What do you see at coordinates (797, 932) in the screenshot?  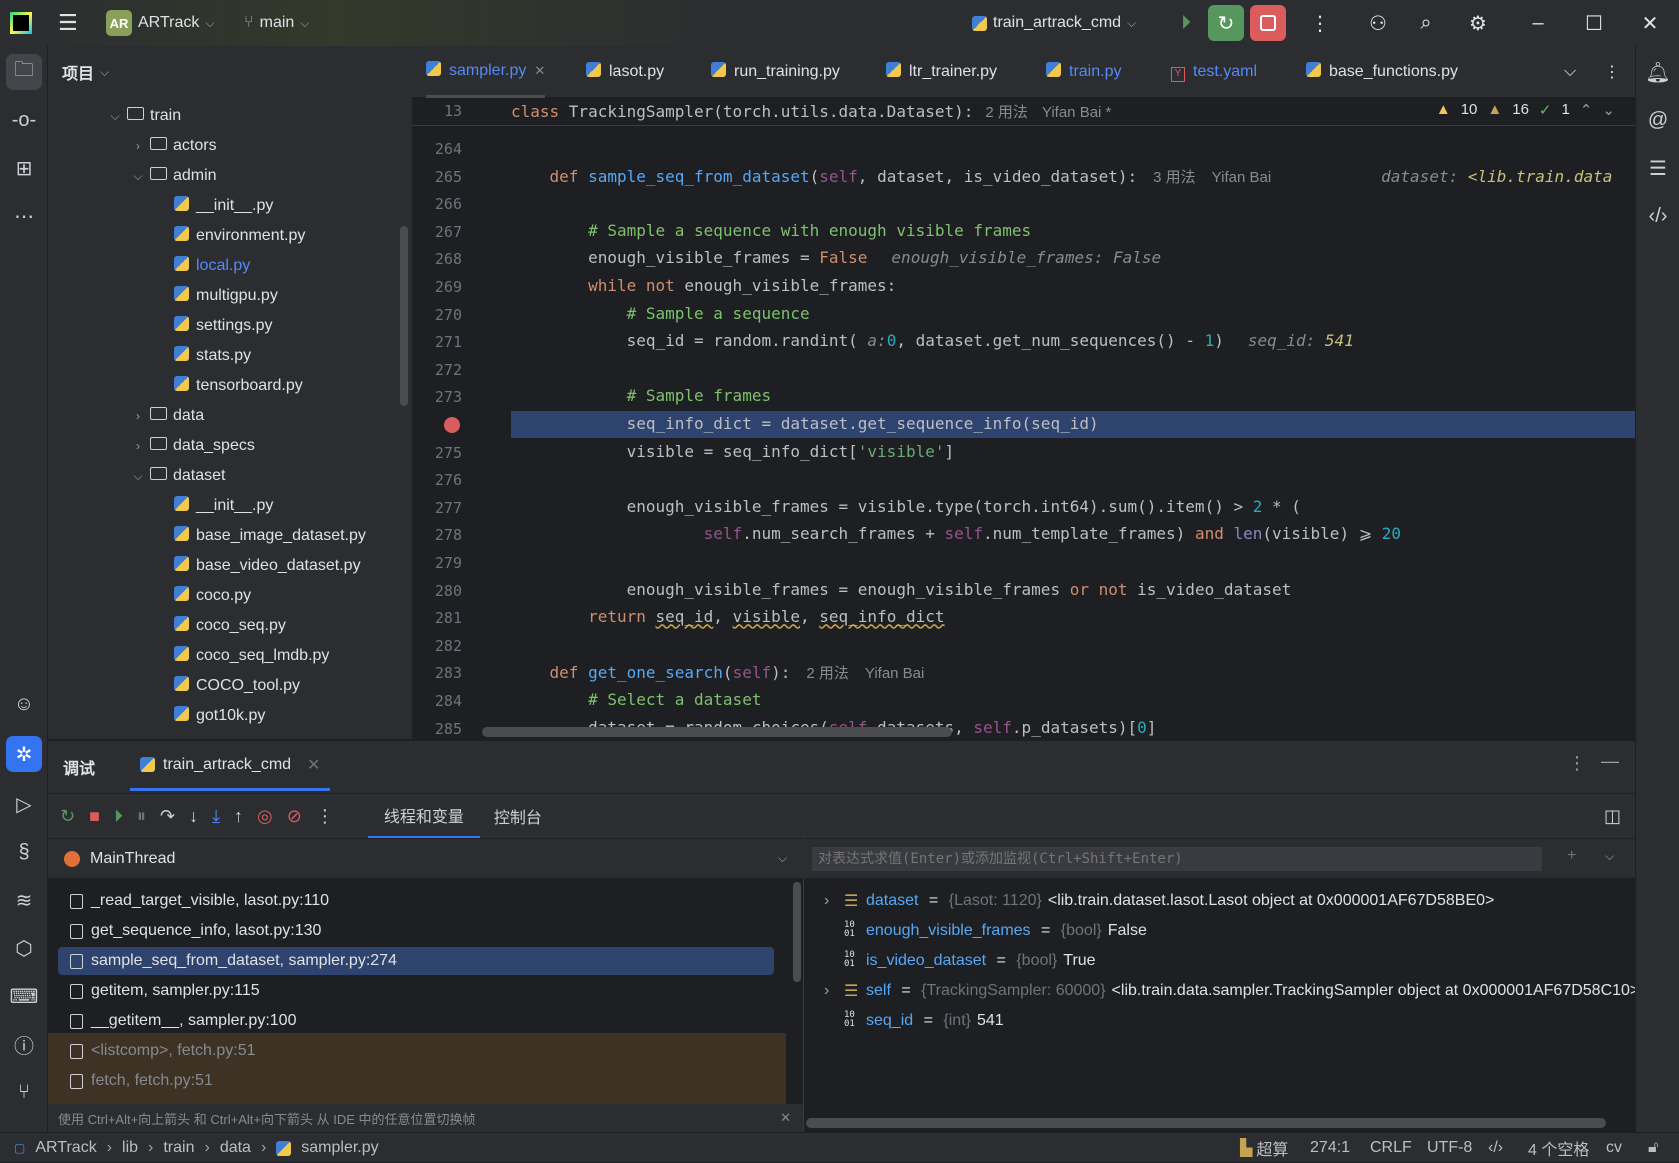 I see `frames-scrollbar` at bounding box center [797, 932].